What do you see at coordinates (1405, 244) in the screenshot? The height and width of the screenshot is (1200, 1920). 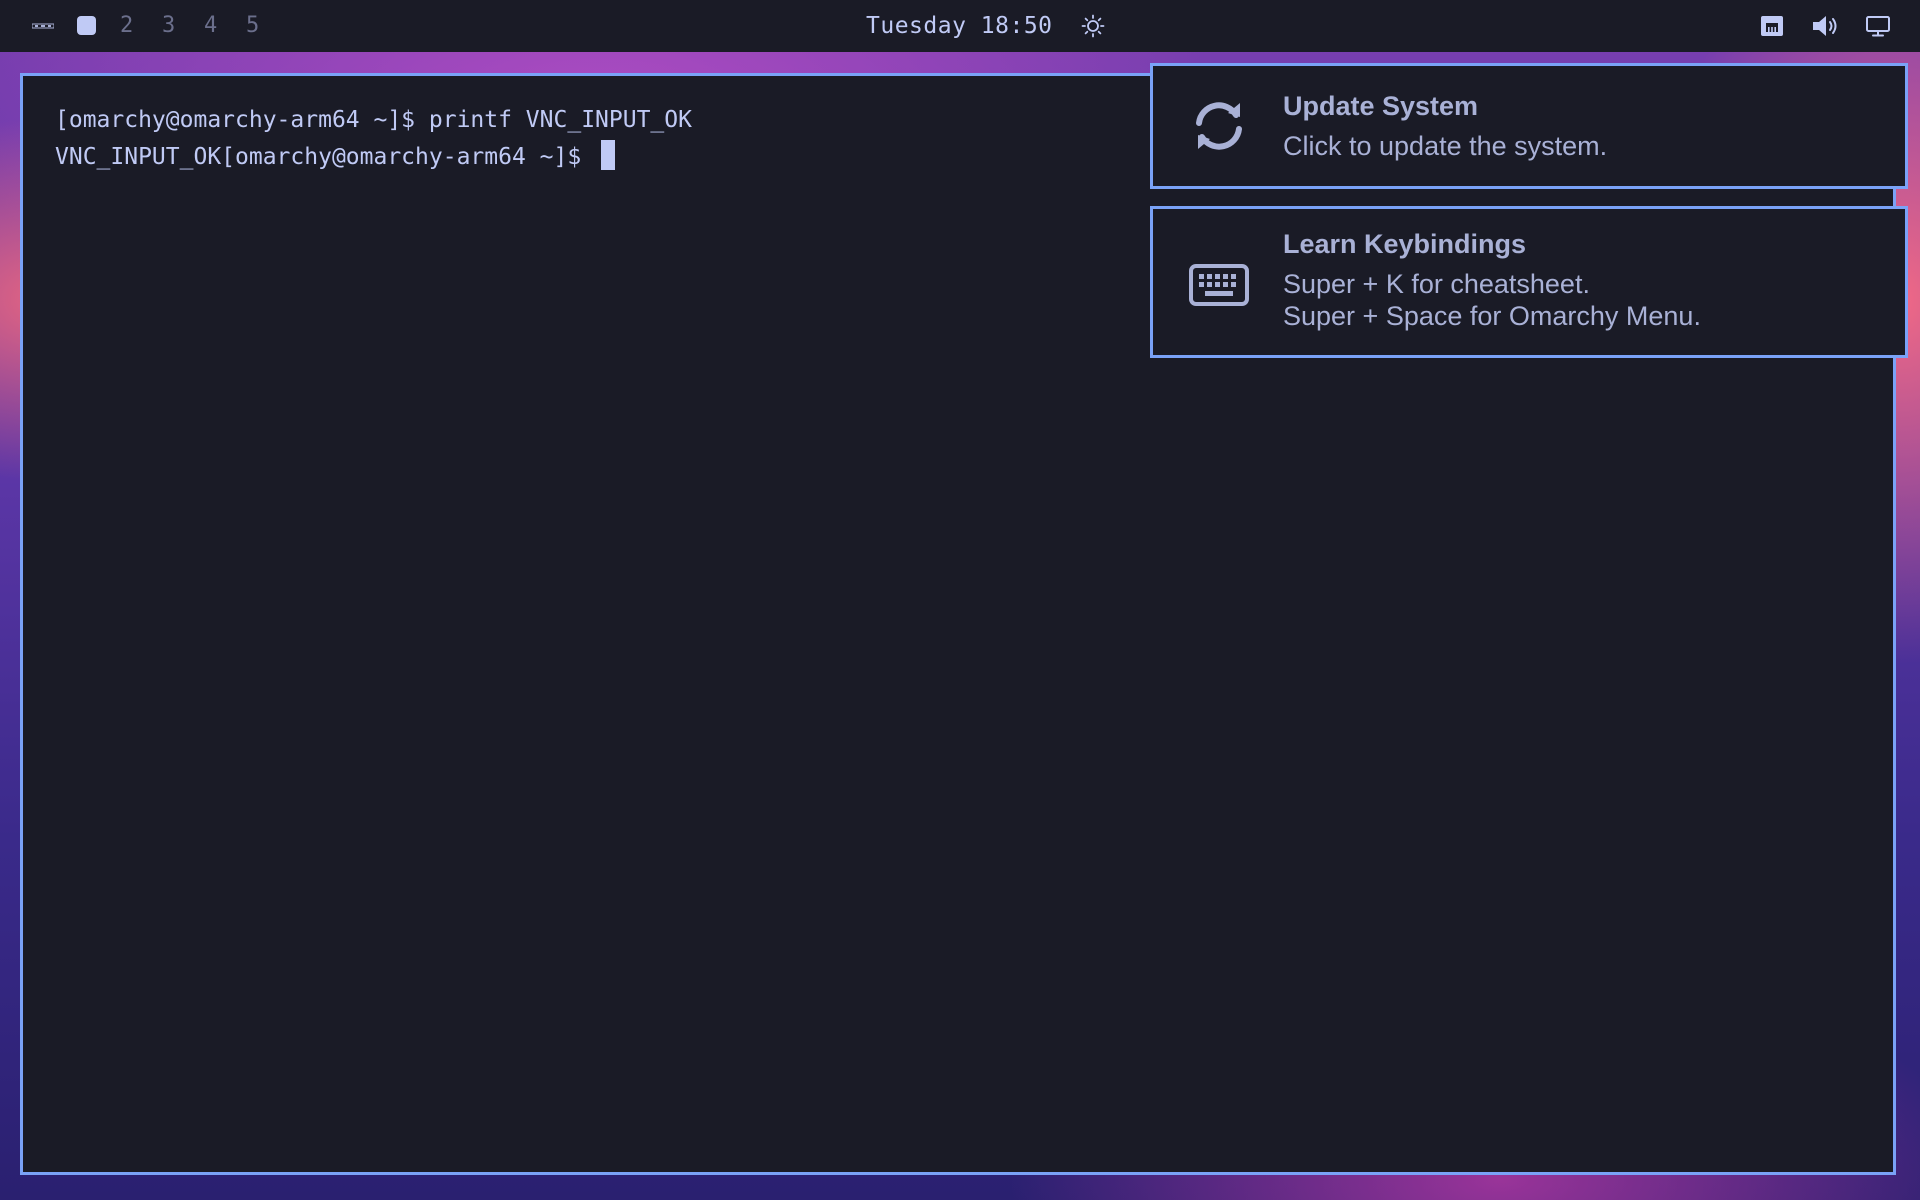 I see `notification-title: Learn Keybindings` at bounding box center [1405, 244].